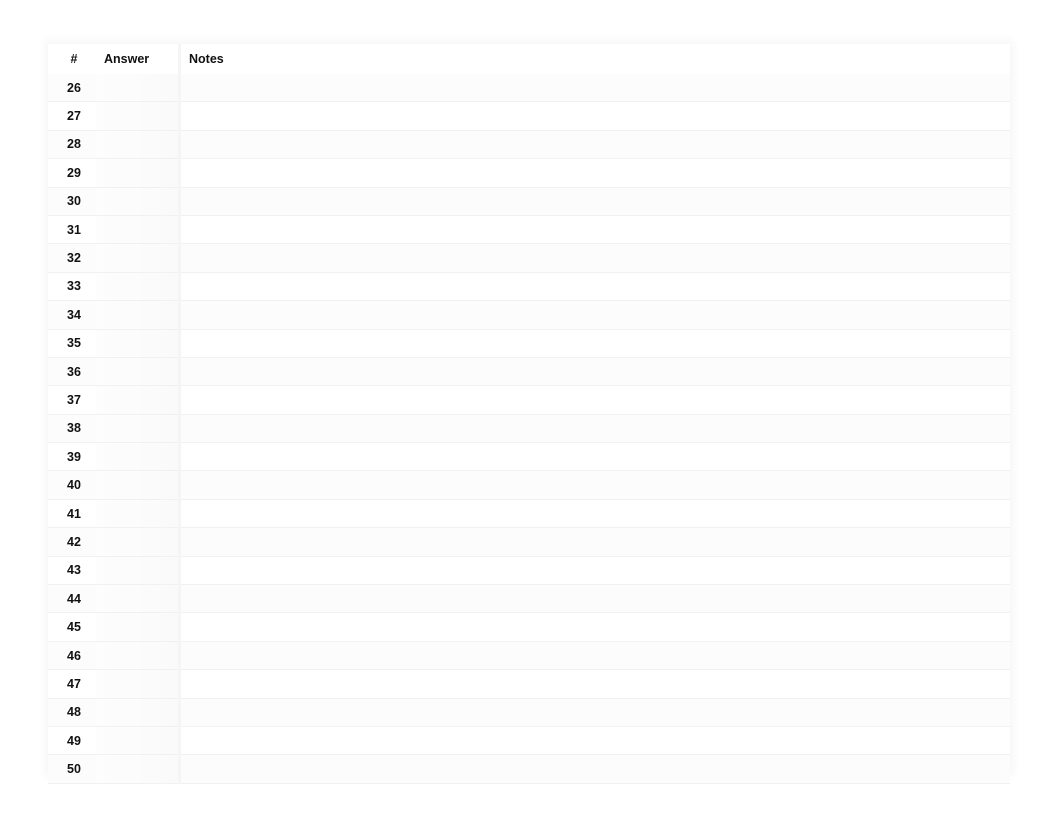  Describe the element at coordinates (72, 741) in the screenshot. I see `question-number: 49` at that location.